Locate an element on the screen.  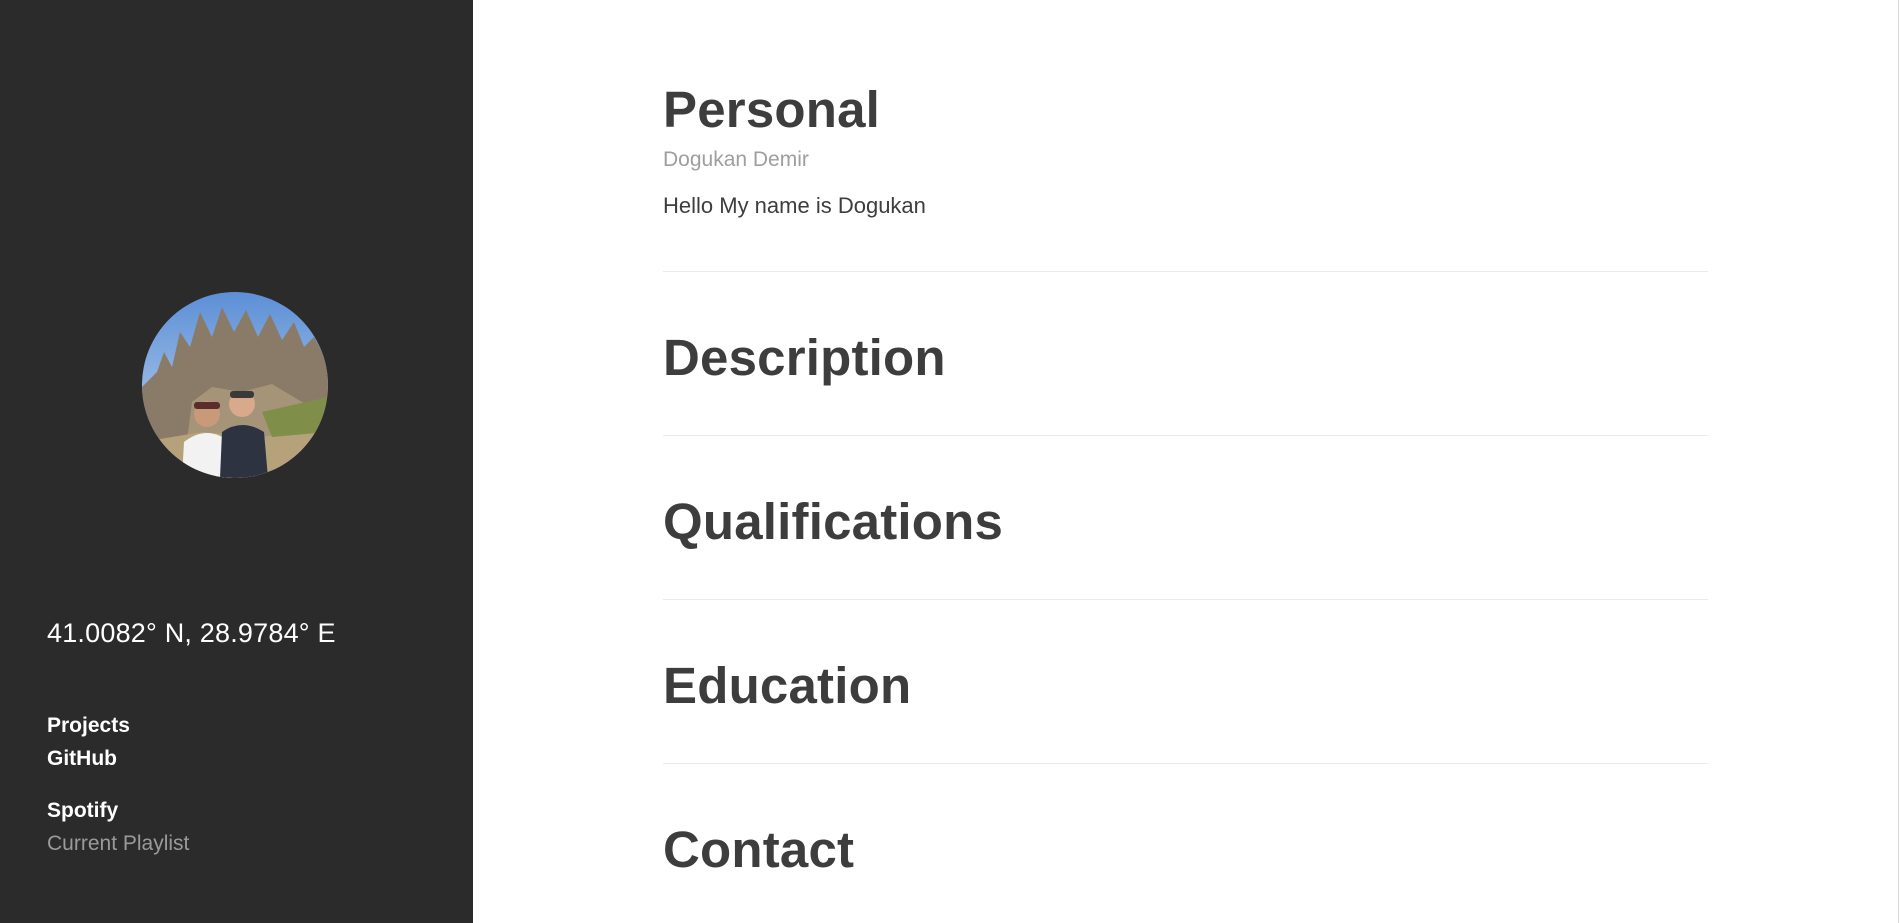
person-name: Dogukan Demir is located at coordinates (736, 159).